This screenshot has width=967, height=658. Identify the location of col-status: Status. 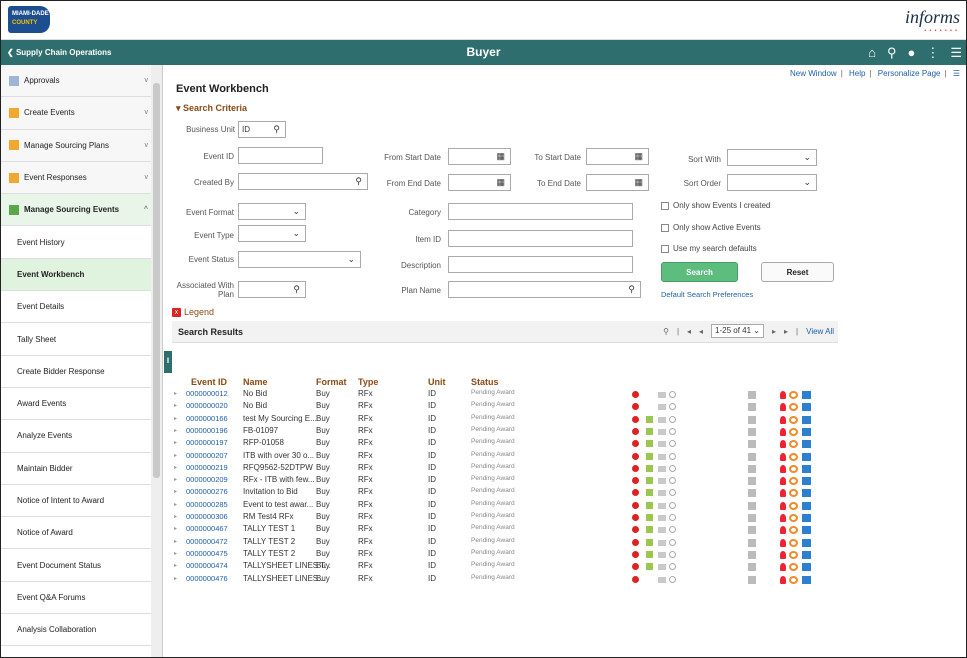
(485, 382).